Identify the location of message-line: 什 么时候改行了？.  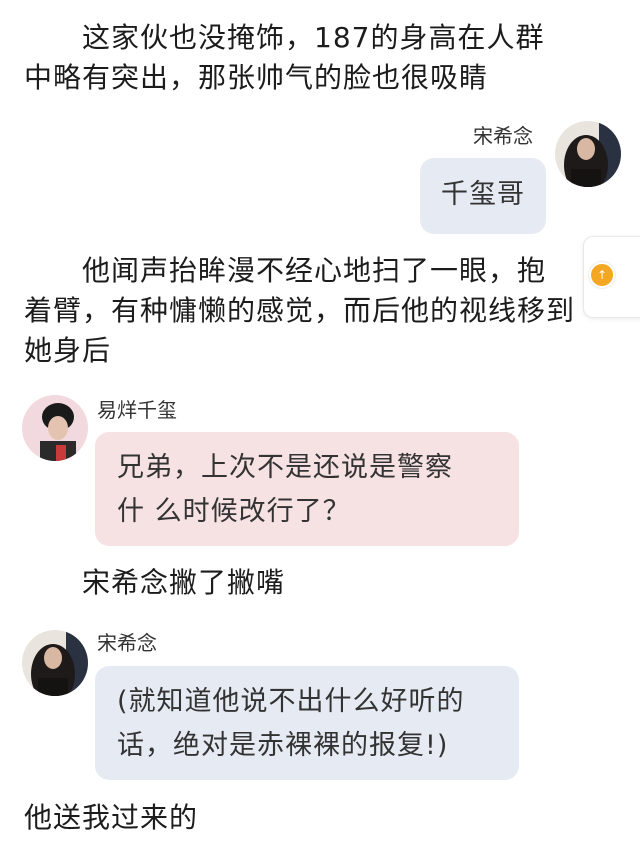
(234, 511).